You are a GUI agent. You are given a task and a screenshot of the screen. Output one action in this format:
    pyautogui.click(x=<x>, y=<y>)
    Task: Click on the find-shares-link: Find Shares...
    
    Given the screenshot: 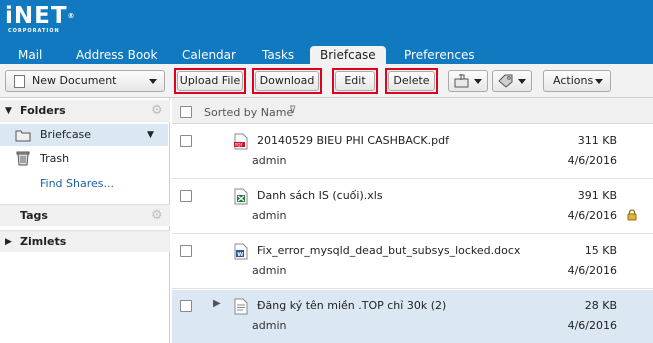 What is the action you would take?
    pyautogui.click(x=84, y=184)
    